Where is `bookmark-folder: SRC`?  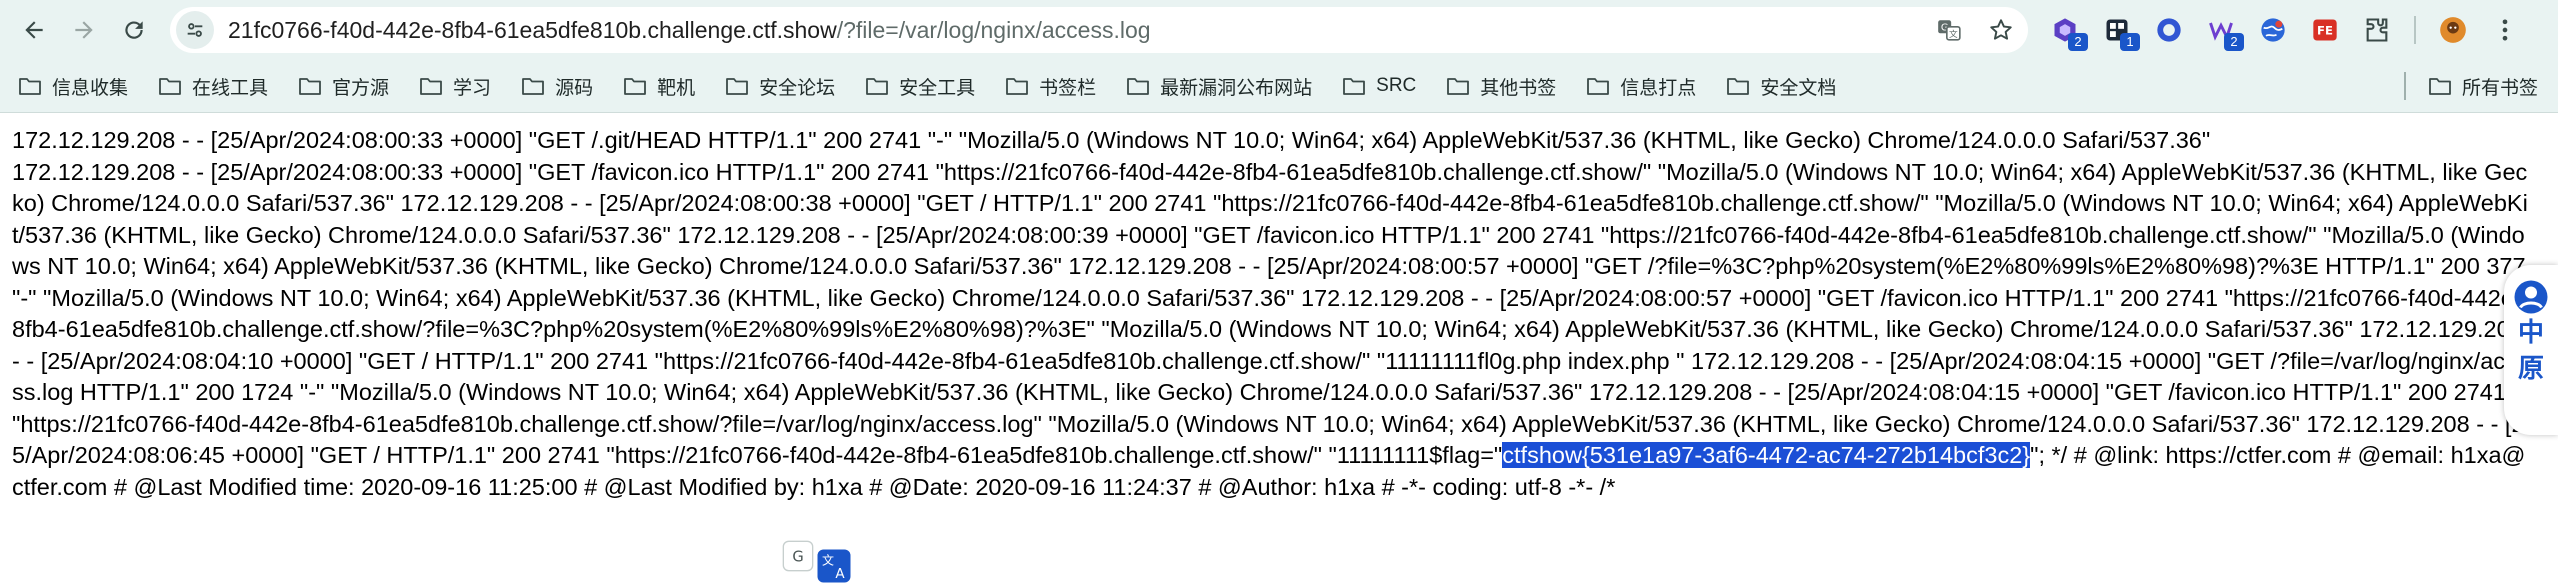 bookmark-folder: SRC is located at coordinates (1379, 86).